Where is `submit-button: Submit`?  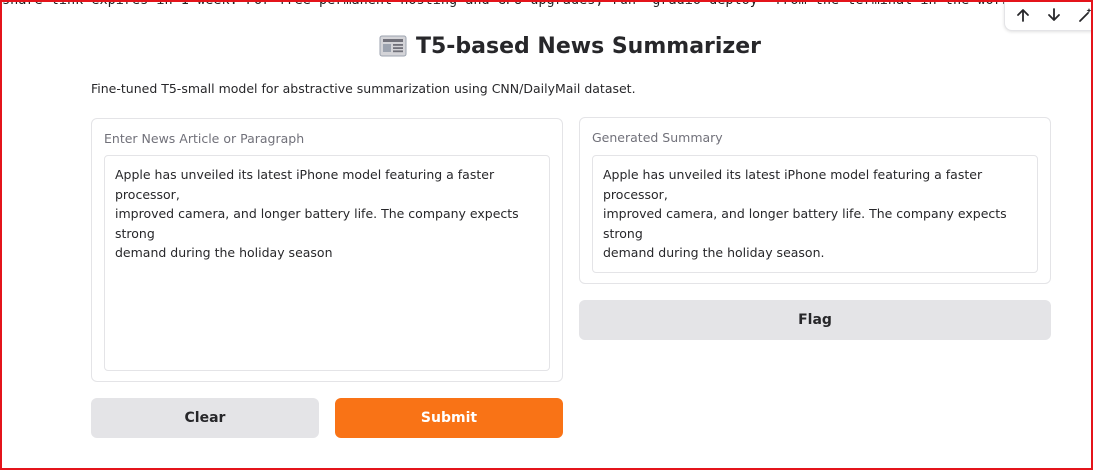 submit-button: Submit is located at coordinates (449, 418).